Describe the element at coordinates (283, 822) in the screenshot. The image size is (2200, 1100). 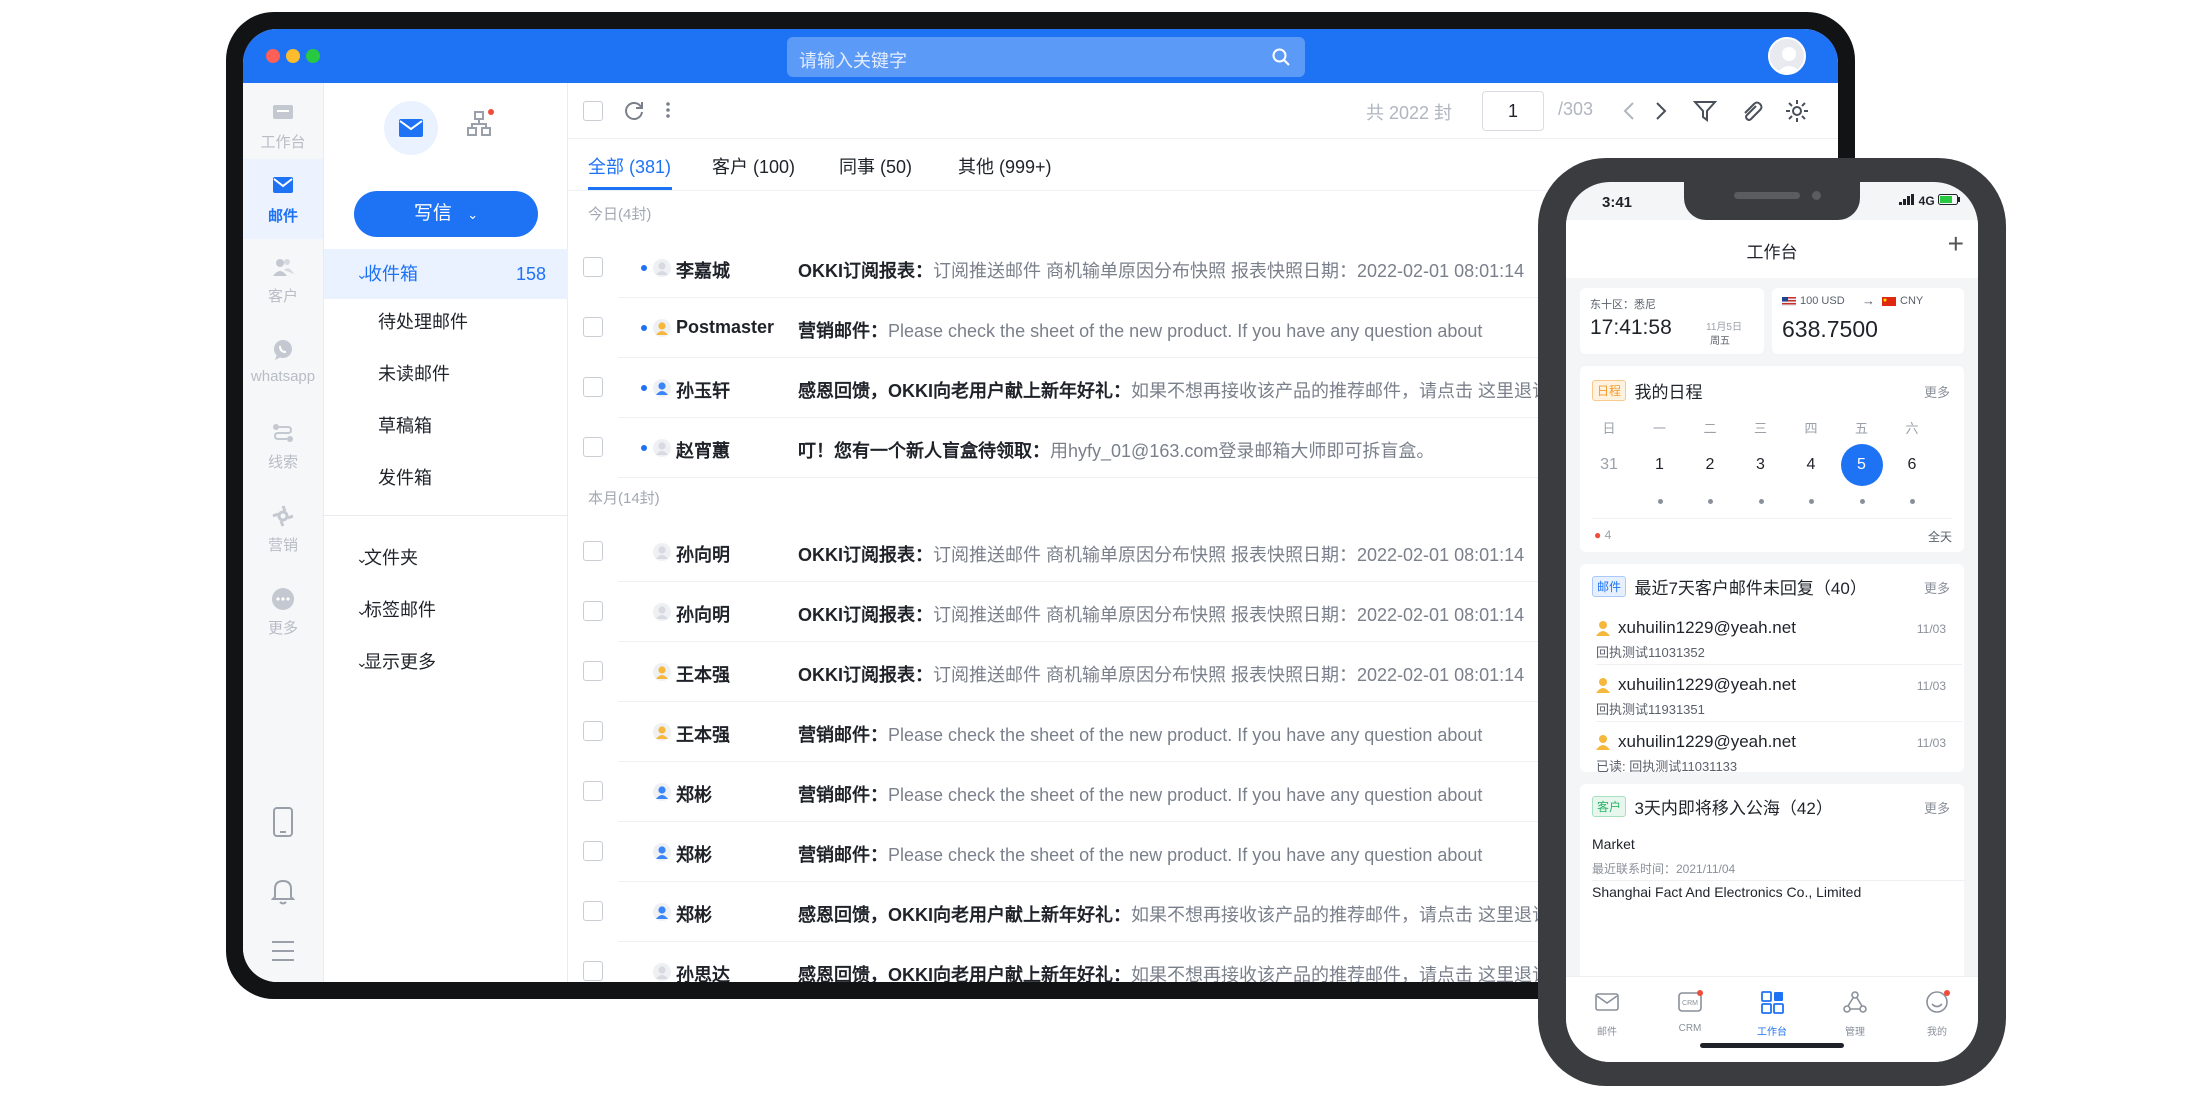
I see `mobile-device-icon` at that location.